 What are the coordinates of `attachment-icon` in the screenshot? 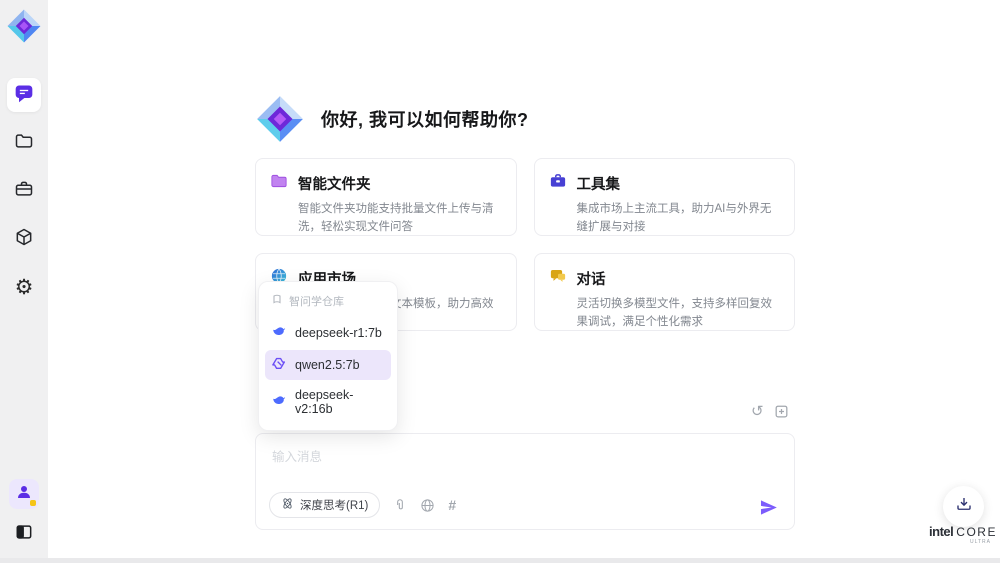 It's located at (400, 505).